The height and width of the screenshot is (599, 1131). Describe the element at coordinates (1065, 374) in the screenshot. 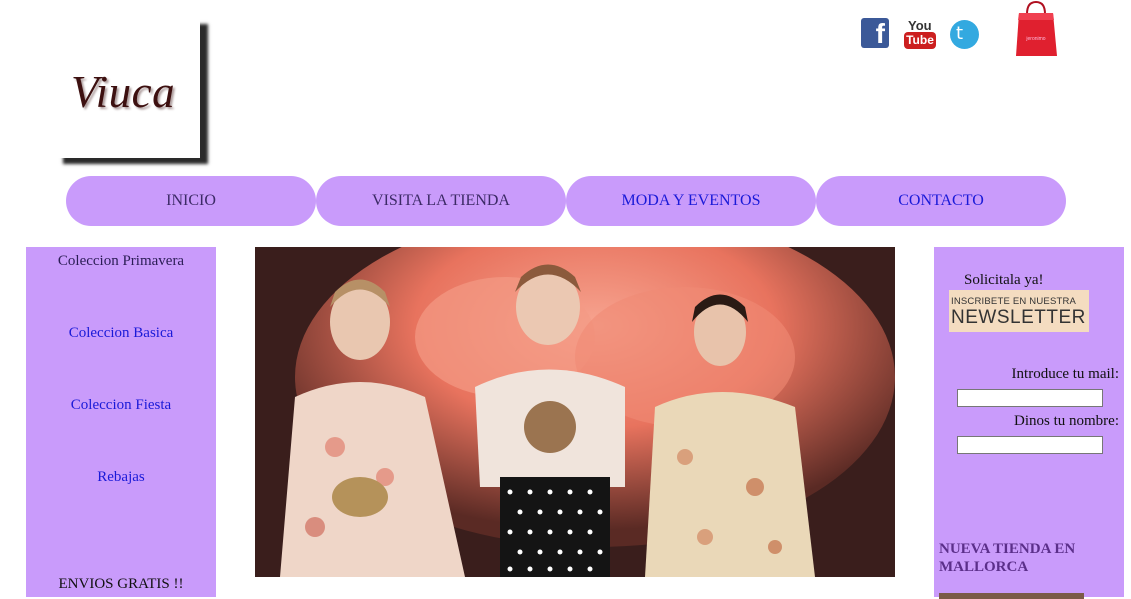

I see `mail-label: Introduce tu mail:` at that location.